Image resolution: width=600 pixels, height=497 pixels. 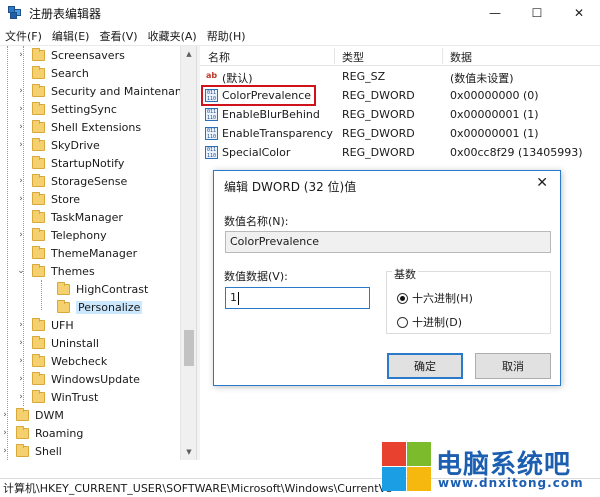 I want to click on tree-item: › StorageSense, so click(x=71, y=181).